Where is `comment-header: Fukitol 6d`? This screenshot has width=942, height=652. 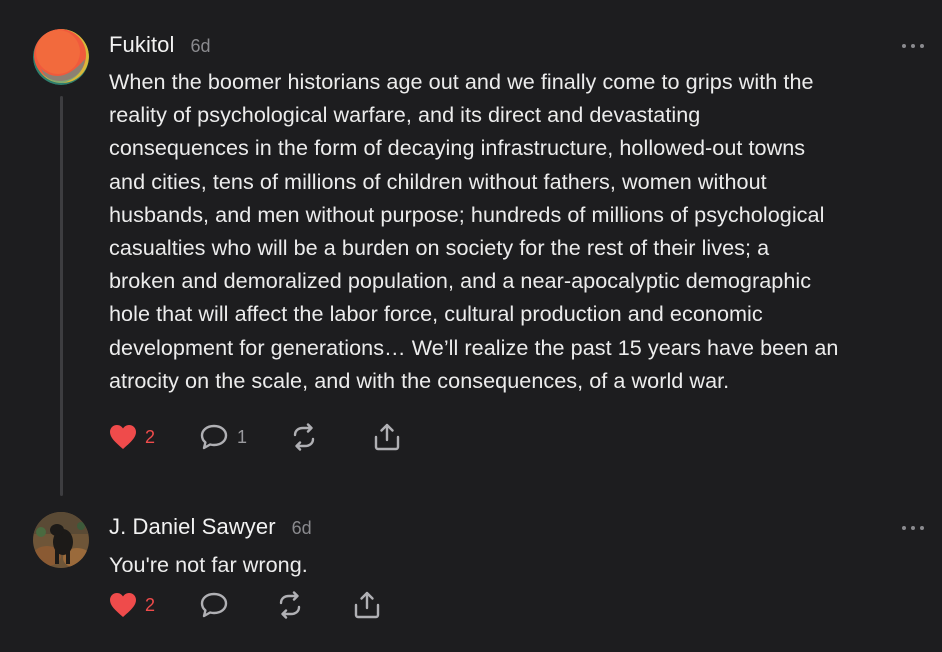 comment-header: Fukitol 6d is located at coordinates (517, 47).